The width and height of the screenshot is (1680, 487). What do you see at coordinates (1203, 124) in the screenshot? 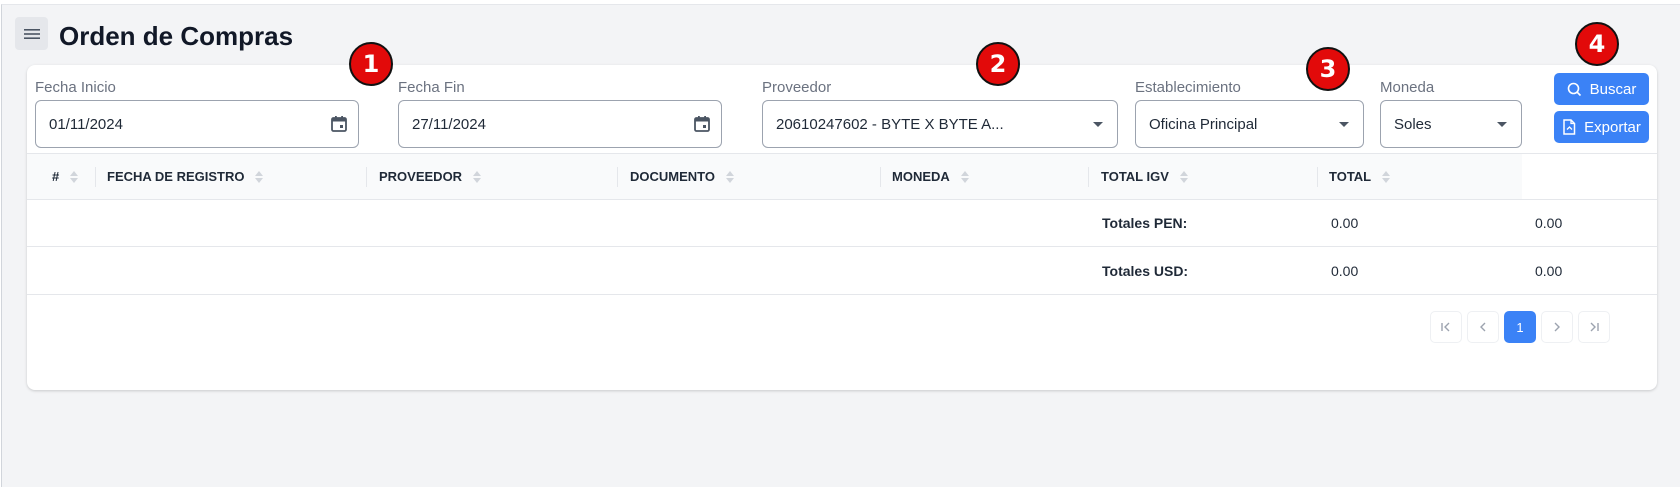
I see `establecimiento-value: Oficina Principal` at bounding box center [1203, 124].